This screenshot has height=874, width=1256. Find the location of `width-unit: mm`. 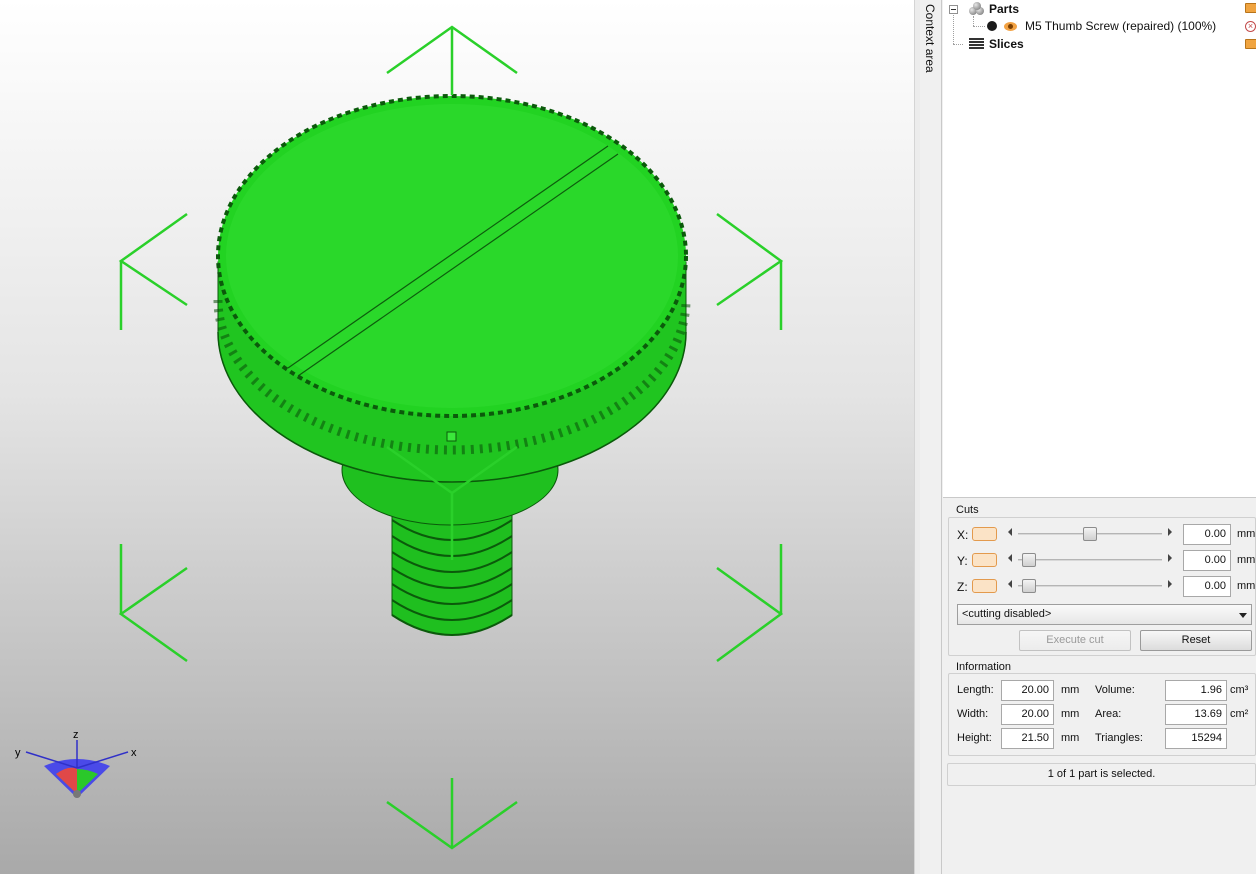

width-unit: mm is located at coordinates (1070, 714).